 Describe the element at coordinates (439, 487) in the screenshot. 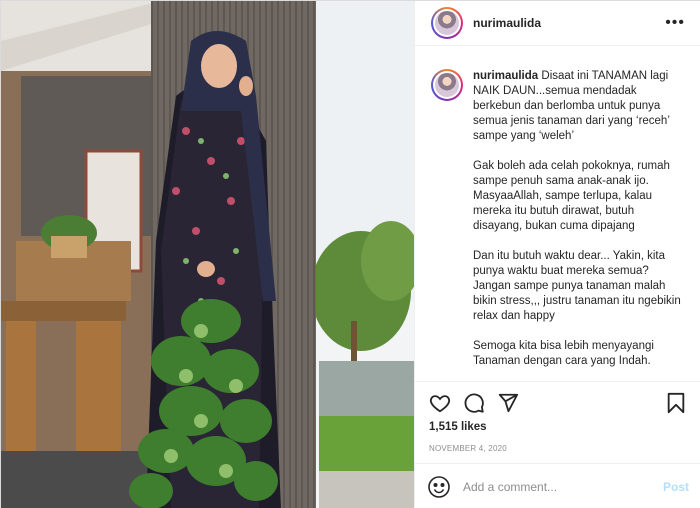

I see `emoji-icon` at that location.